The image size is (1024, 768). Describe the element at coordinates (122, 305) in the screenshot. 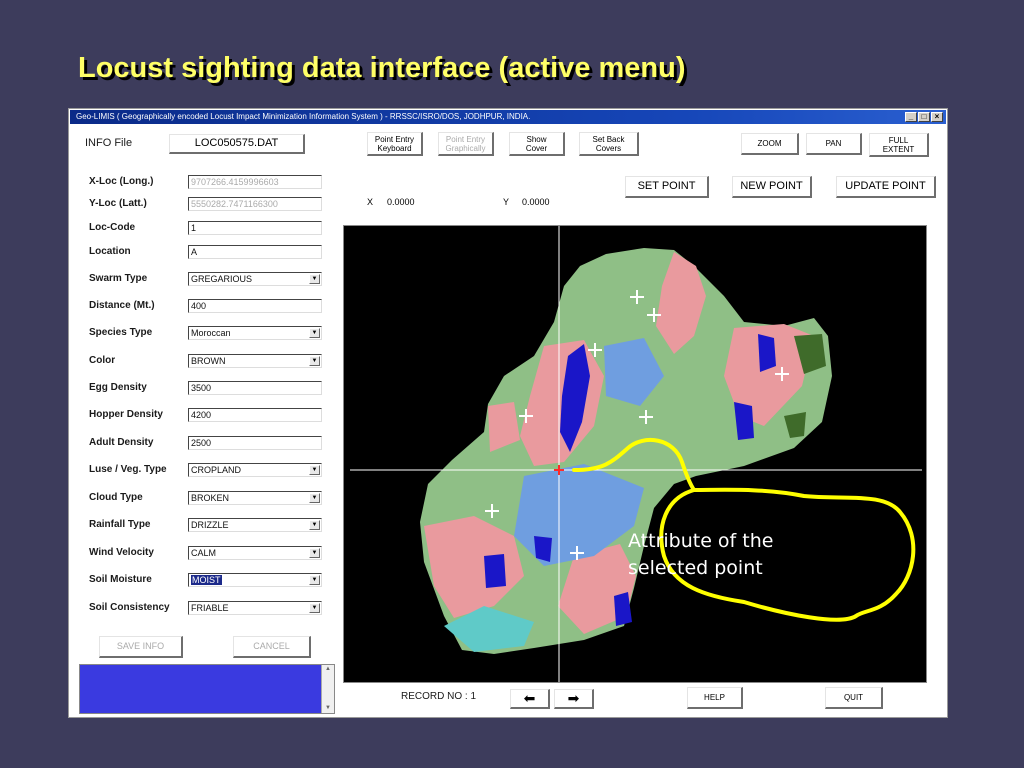

I see `form-label: Distance (Mt.)` at that location.